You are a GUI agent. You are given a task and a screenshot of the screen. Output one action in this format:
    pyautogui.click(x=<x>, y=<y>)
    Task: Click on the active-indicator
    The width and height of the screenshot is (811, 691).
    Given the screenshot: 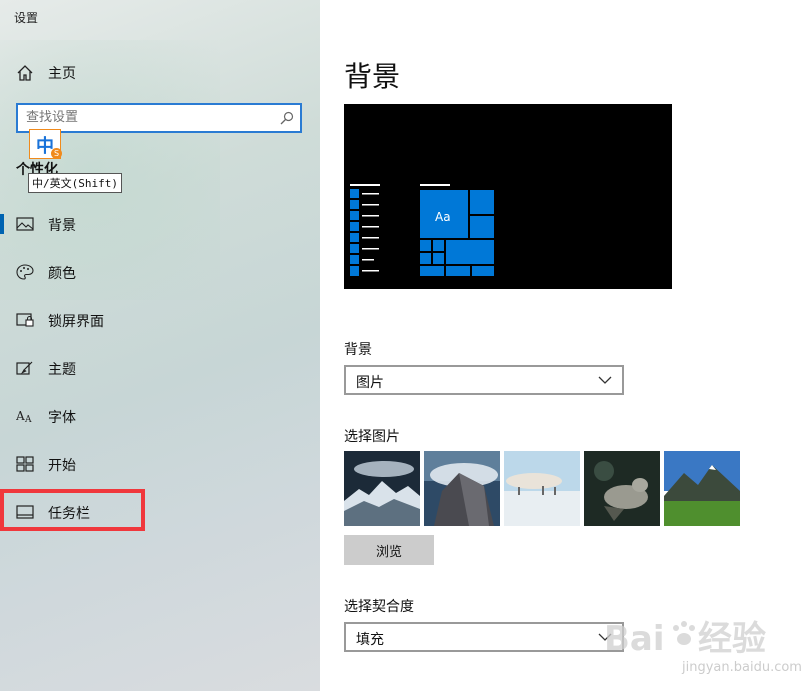 What is the action you would take?
    pyautogui.click(x=2, y=224)
    